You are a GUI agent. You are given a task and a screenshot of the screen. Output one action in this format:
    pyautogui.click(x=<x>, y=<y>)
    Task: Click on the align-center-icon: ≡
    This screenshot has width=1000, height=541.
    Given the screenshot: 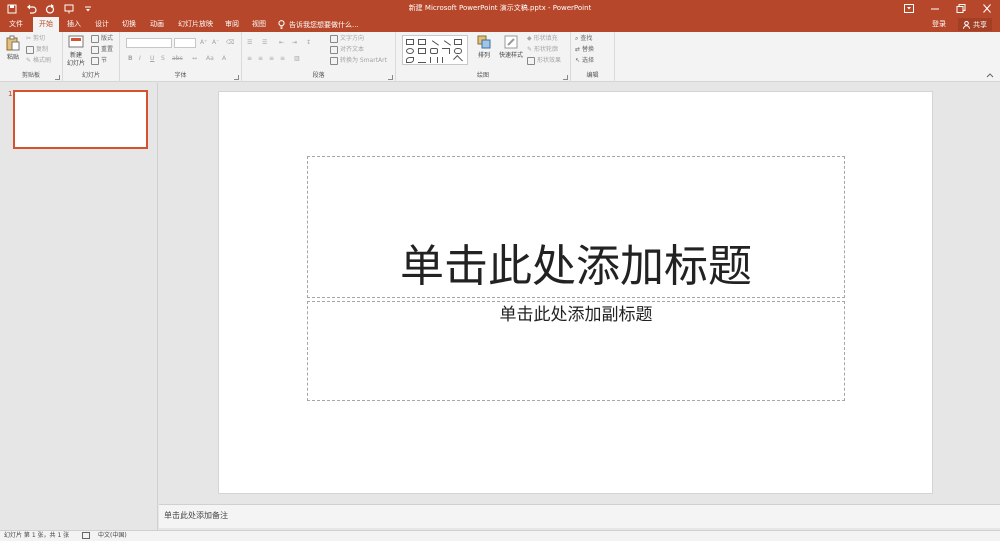 What is the action you would take?
    pyautogui.click(x=261, y=58)
    